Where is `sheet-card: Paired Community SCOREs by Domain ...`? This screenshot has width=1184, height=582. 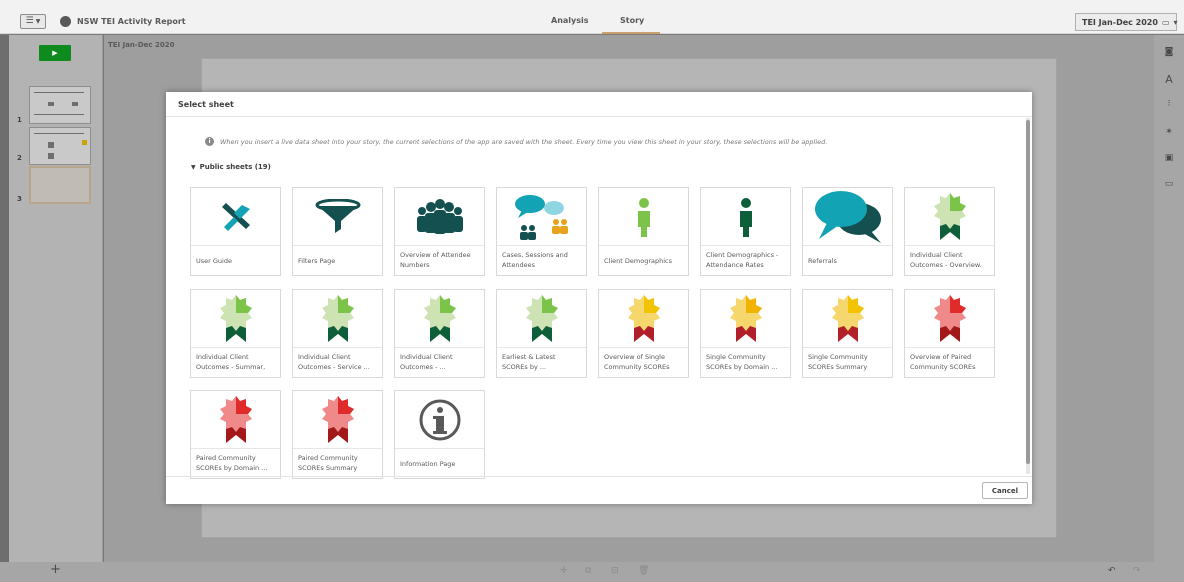
sheet-card: Paired Community SCOREs by Domain ... is located at coordinates (235, 434).